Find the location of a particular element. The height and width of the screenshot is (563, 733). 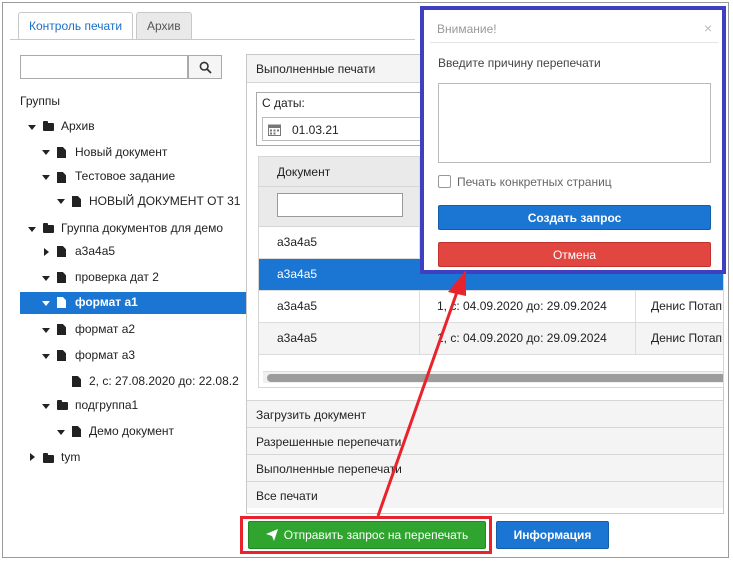

horizontal-scrollbar is located at coordinates (493, 377).